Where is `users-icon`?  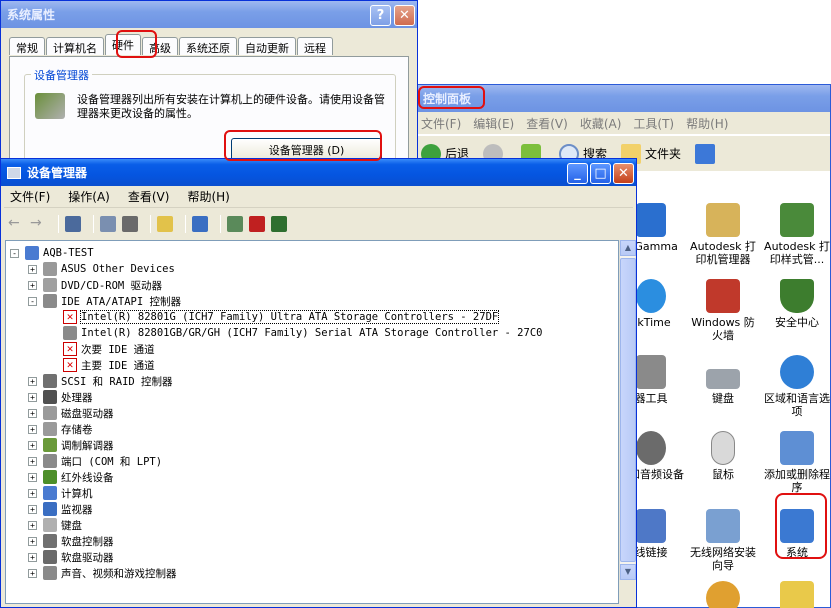 users-icon is located at coordinates (723, 594).